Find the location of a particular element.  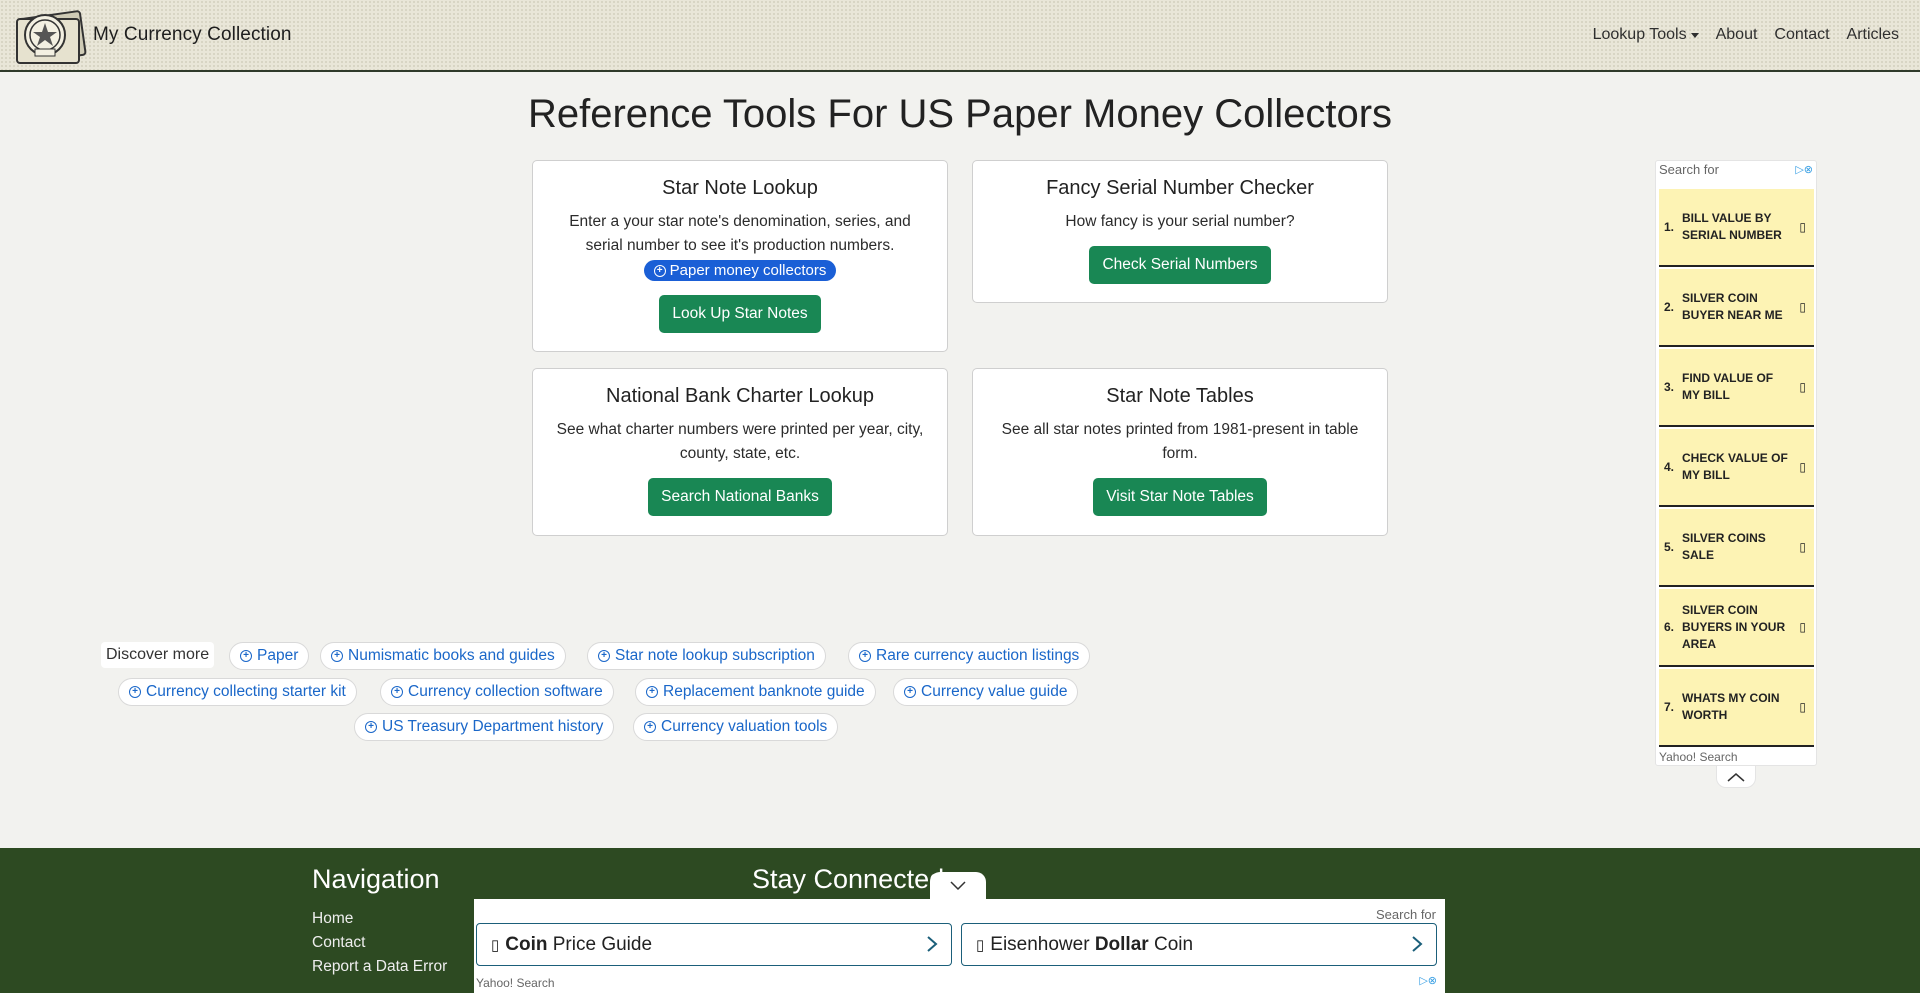

ad-link: 6. SILVER COIN BUYERS IN YOUR AREA ▯ is located at coordinates (1736, 628).